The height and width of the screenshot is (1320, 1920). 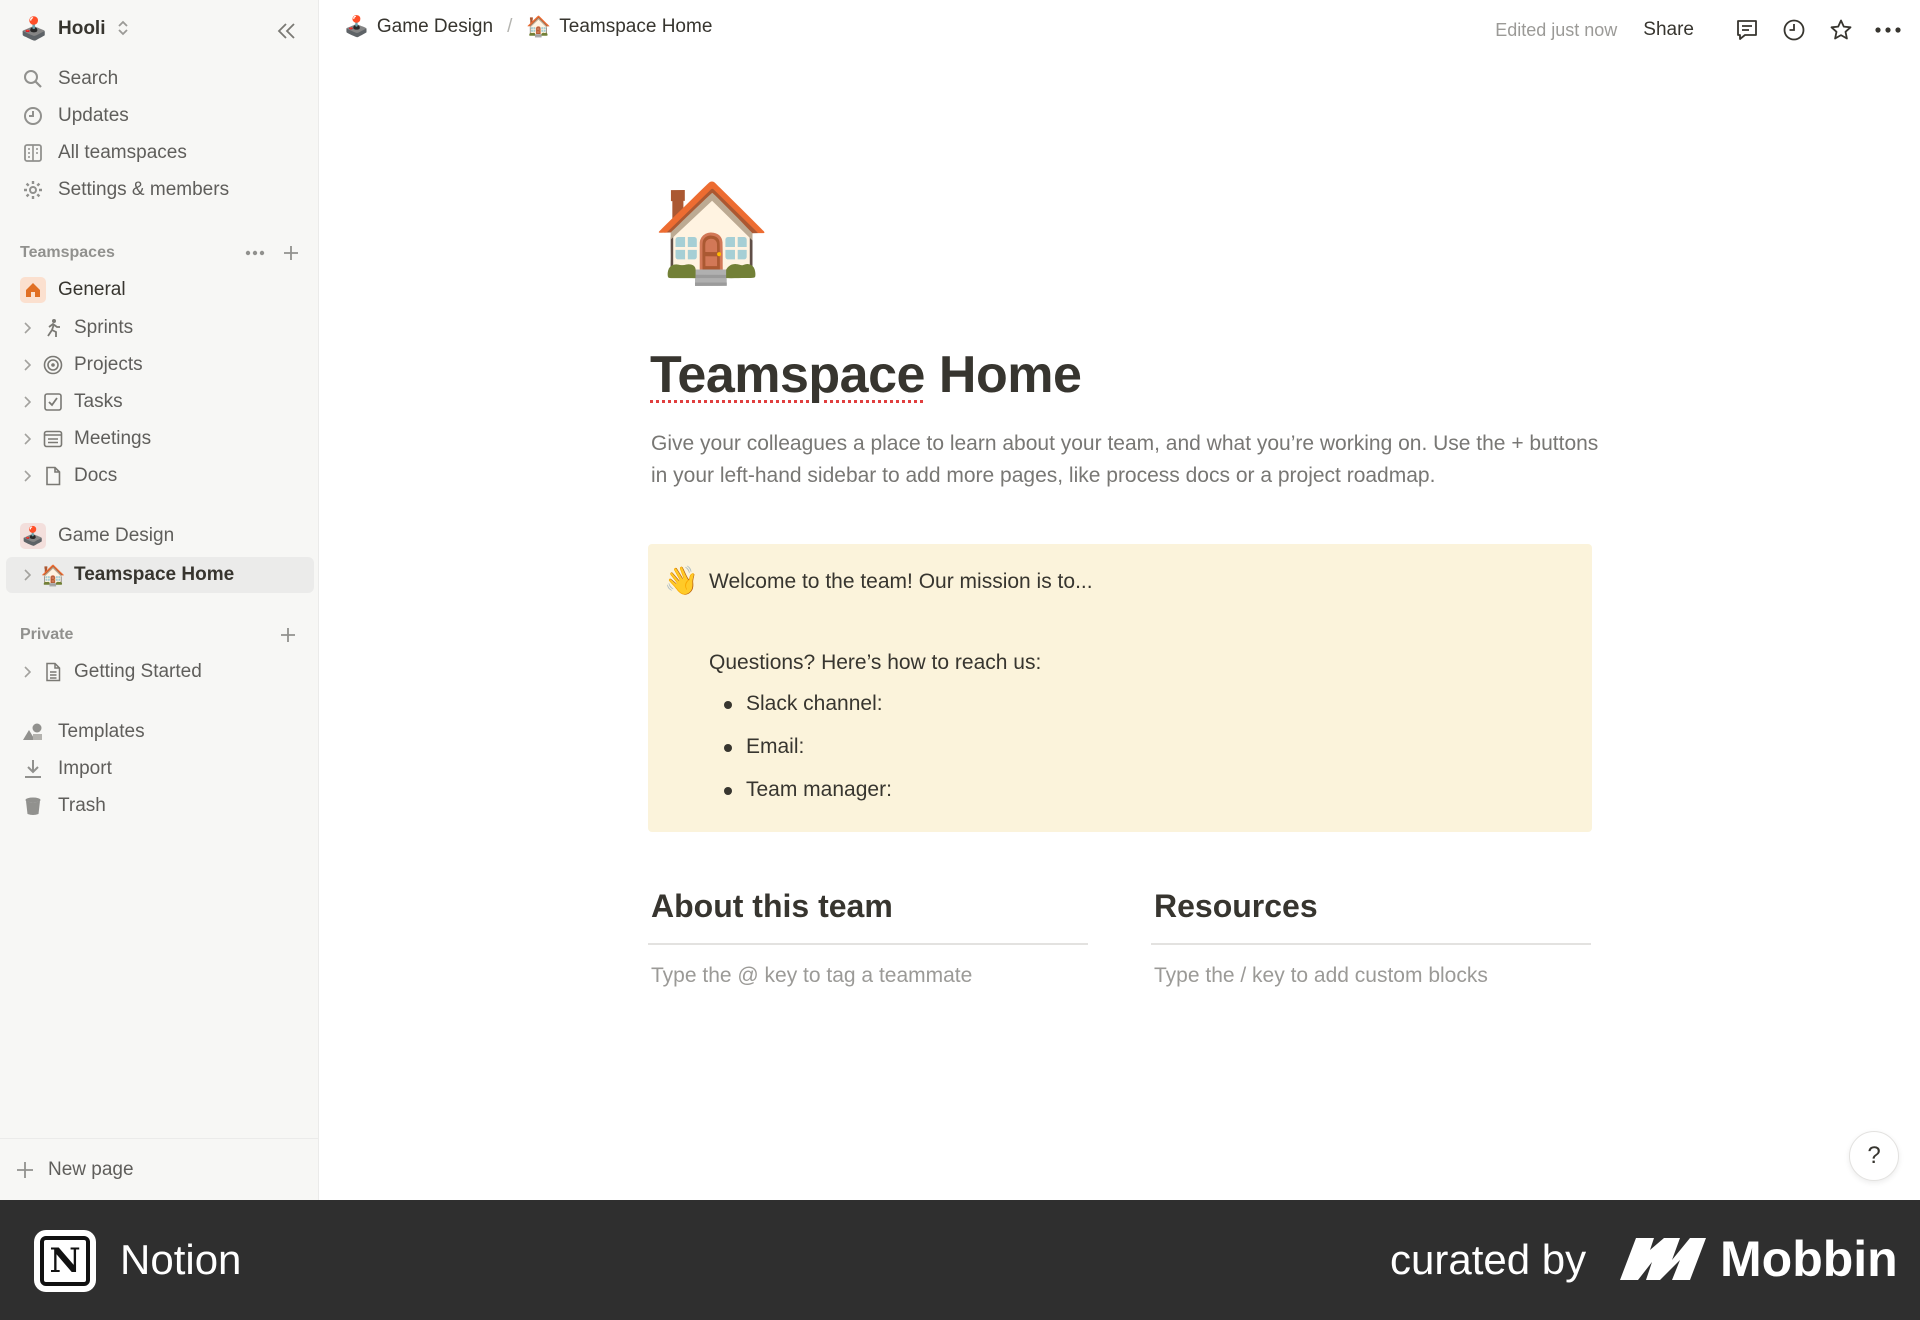 What do you see at coordinates (104, 327) in the screenshot?
I see `sidebar-item-label: Sprints` at bounding box center [104, 327].